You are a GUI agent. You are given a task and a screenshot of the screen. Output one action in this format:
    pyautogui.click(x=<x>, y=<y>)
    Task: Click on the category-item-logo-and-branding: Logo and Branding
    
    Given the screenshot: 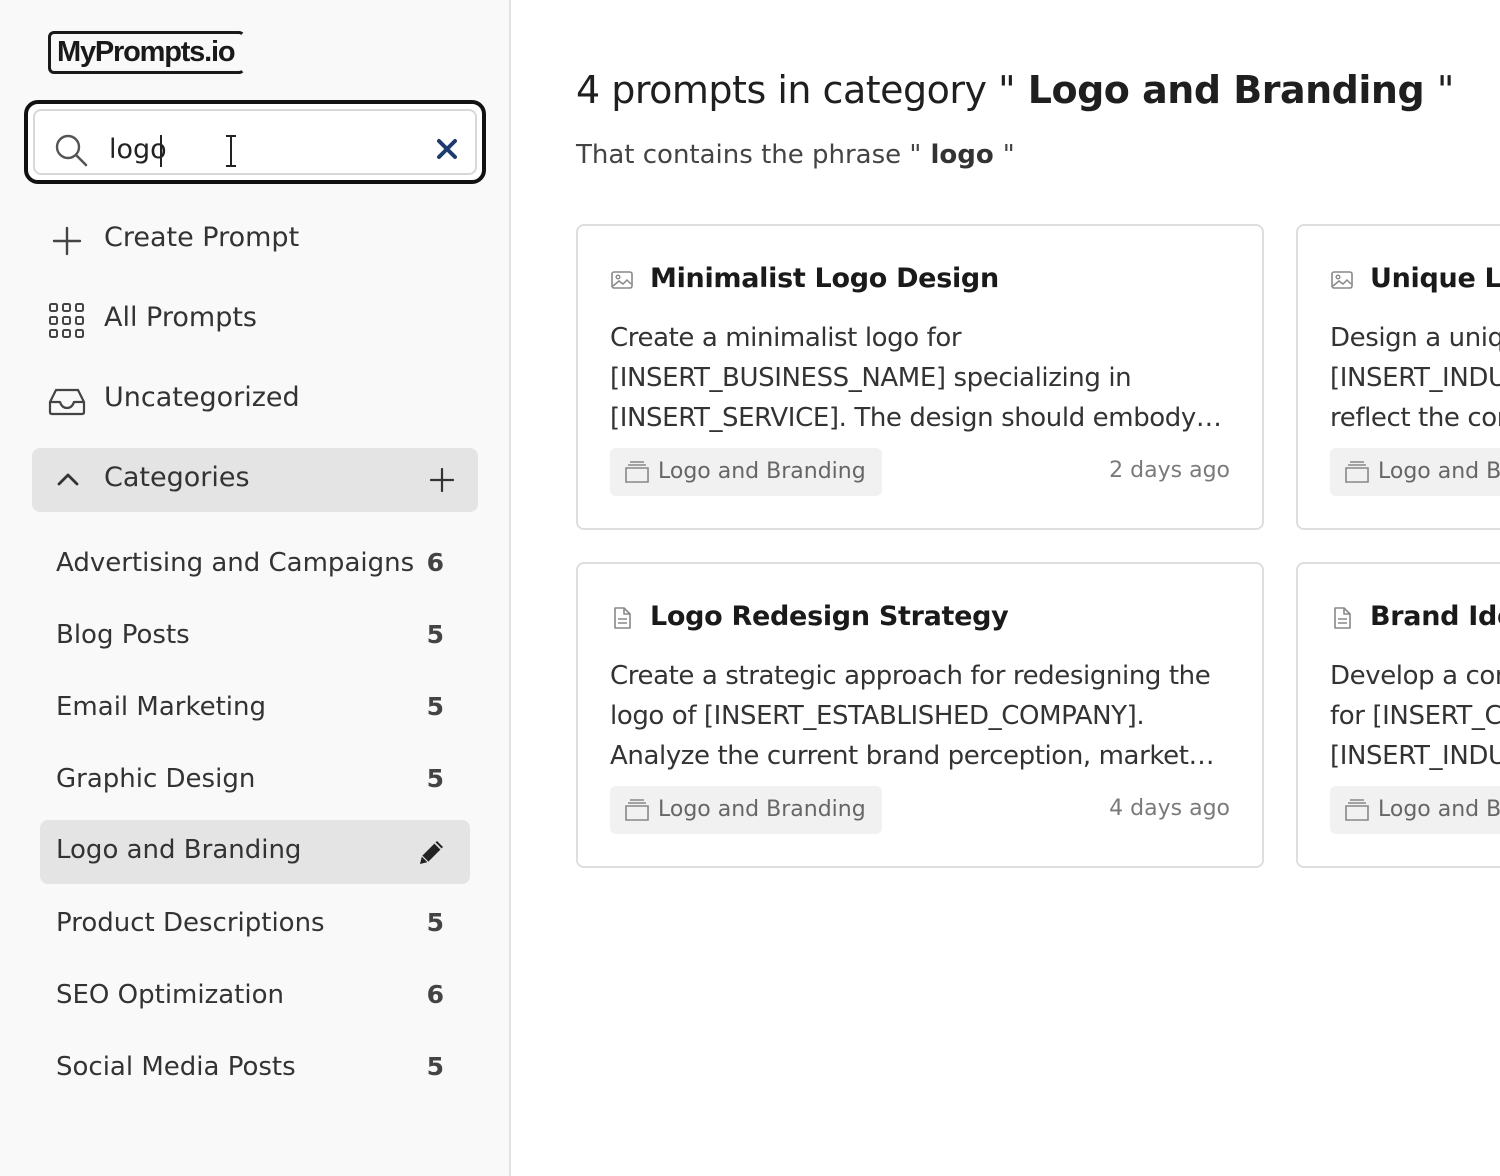 What is the action you would take?
    pyautogui.click(x=255, y=852)
    